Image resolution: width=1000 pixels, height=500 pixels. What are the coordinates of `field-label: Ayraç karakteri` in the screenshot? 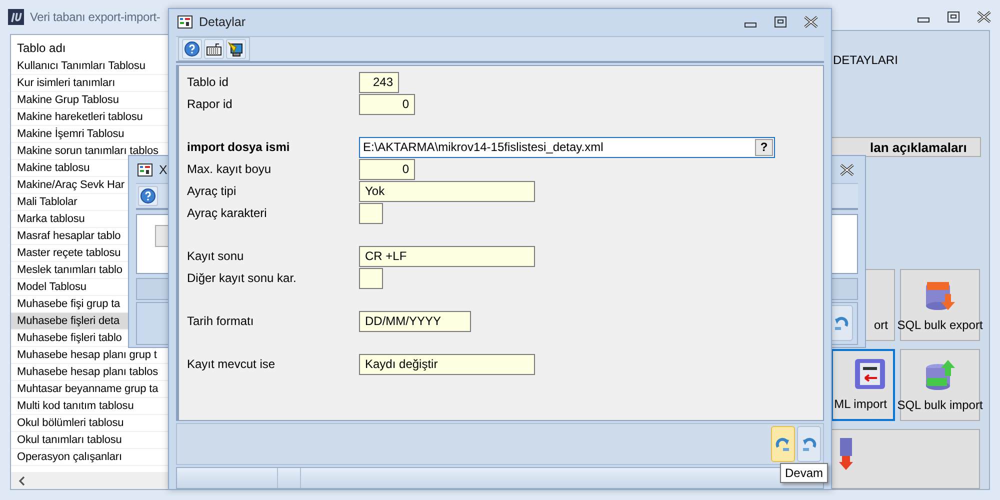 It's located at (227, 212).